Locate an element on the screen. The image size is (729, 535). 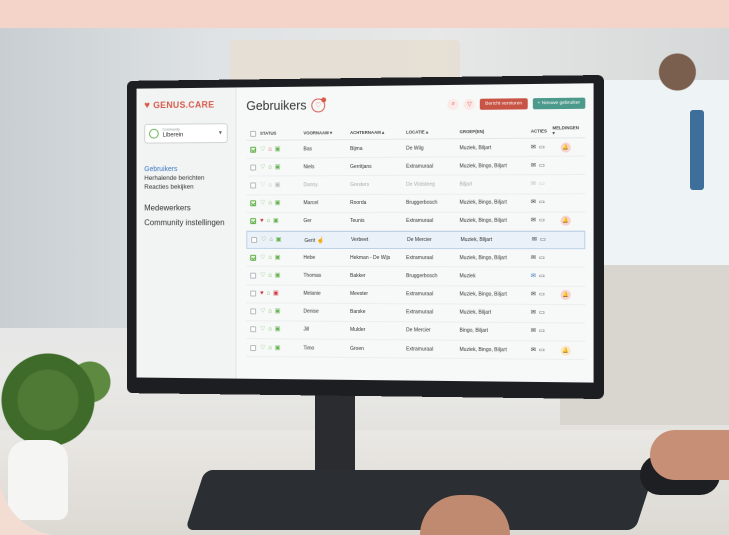
table-row: ♡ ⌂ ▣ Bas Bijma De Wilg Muziek, Biljart ✉ ▭ 🔔 is located at coordinates (416, 148).